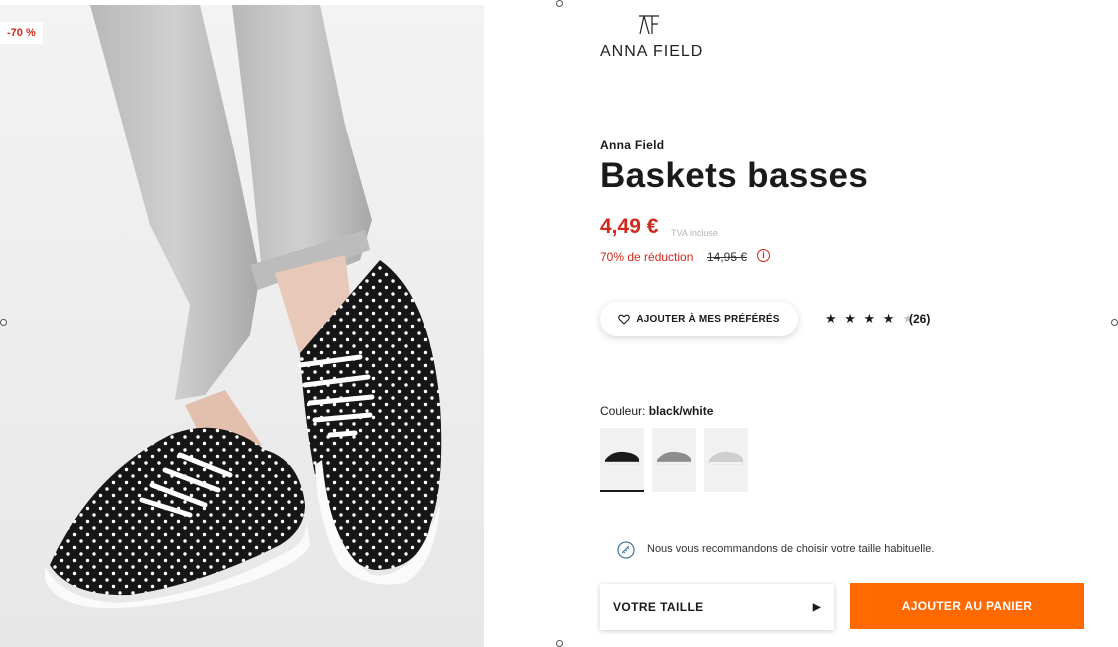  What do you see at coordinates (623, 411) in the screenshot?
I see `colour-label-text: Couleur:` at bounding box center [623, 411].